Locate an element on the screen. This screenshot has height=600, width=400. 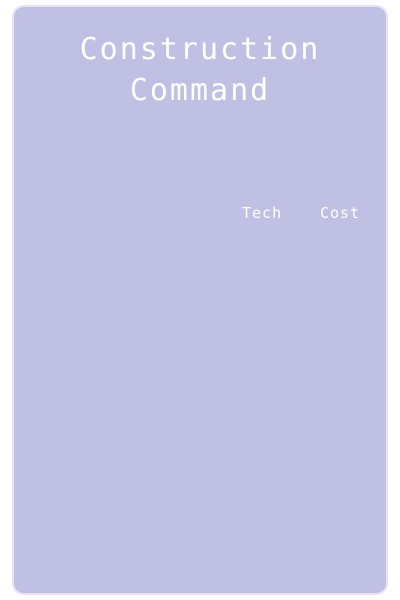
panel-title: Construction Command is located at coordinates (200, 70).